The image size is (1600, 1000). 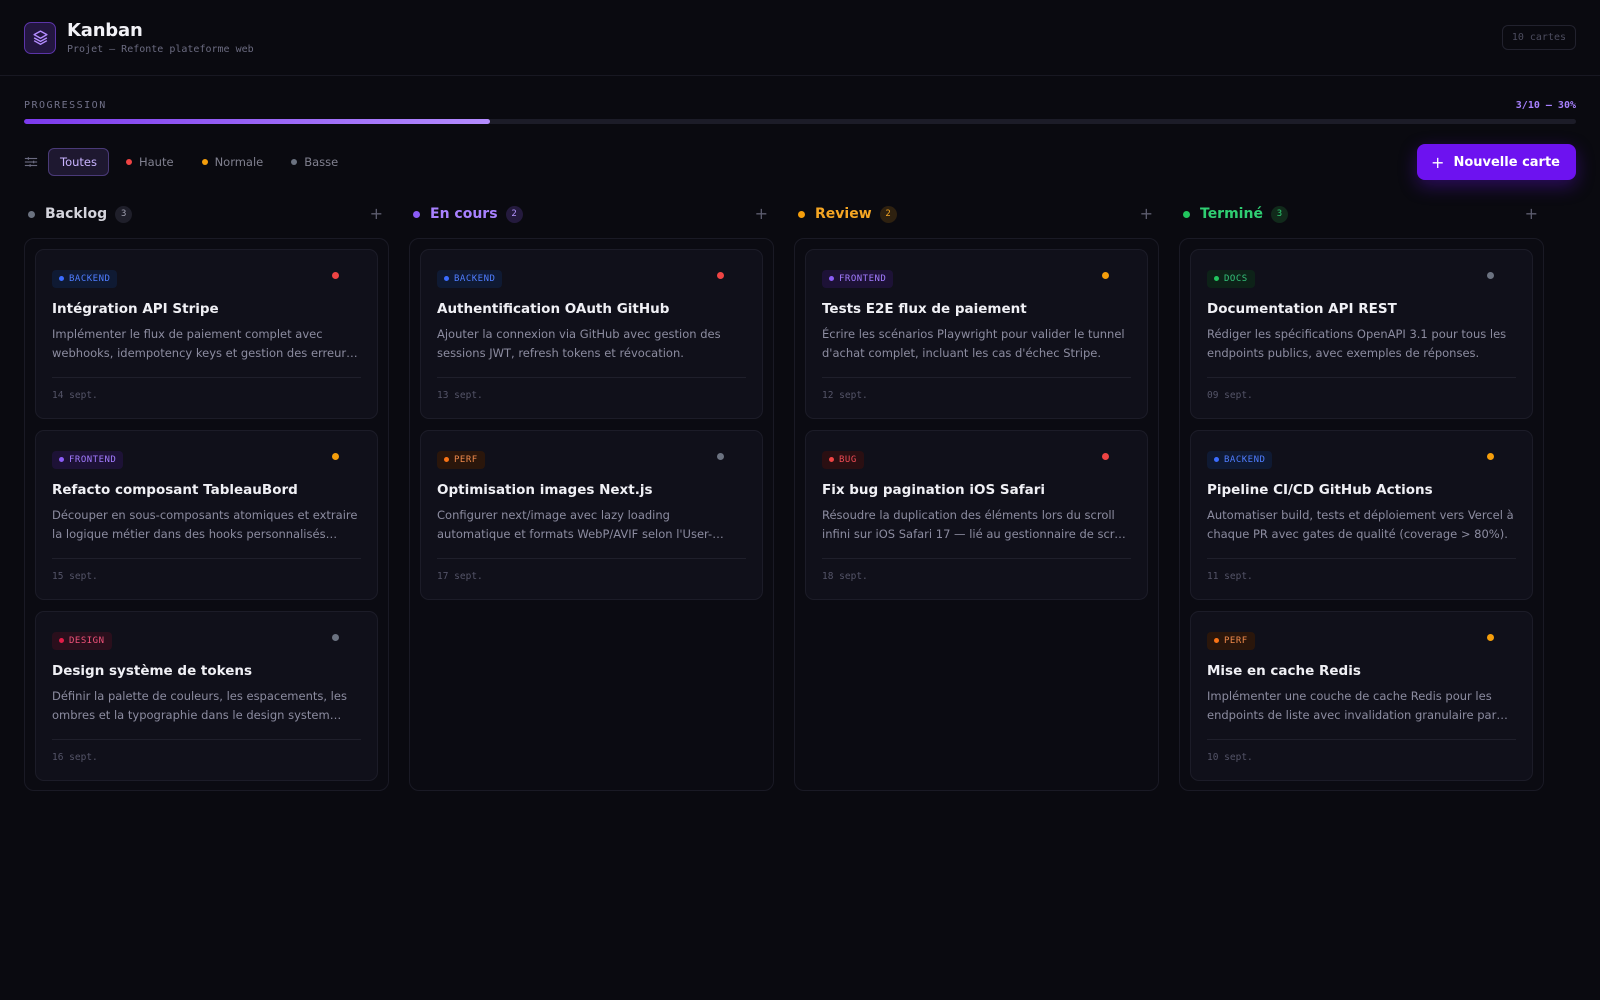 What do you see at coordinates (1236, 278) in the screenshot?
I see `card-tag-label: DOCS` at bounding box center [1236, 278].